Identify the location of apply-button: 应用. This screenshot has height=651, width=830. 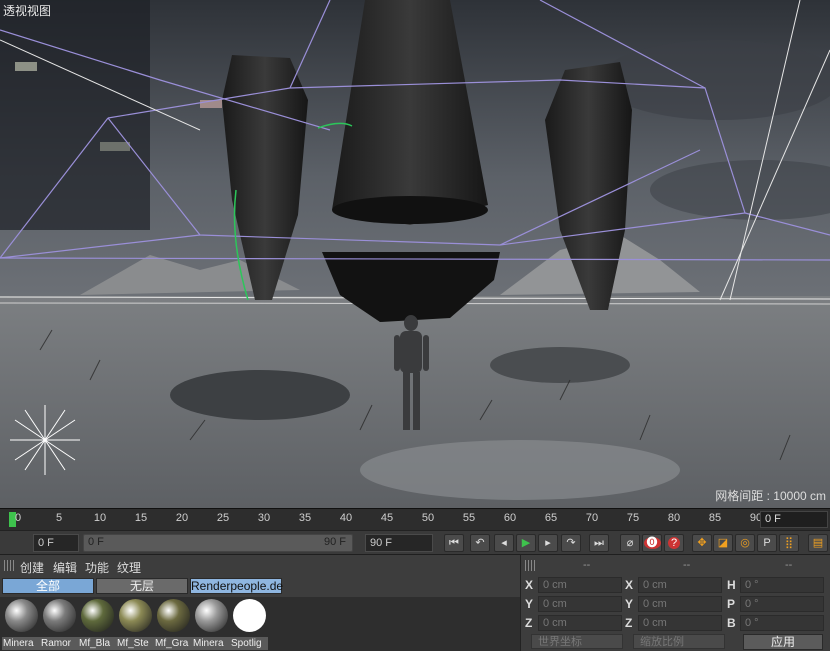
(783, 642).